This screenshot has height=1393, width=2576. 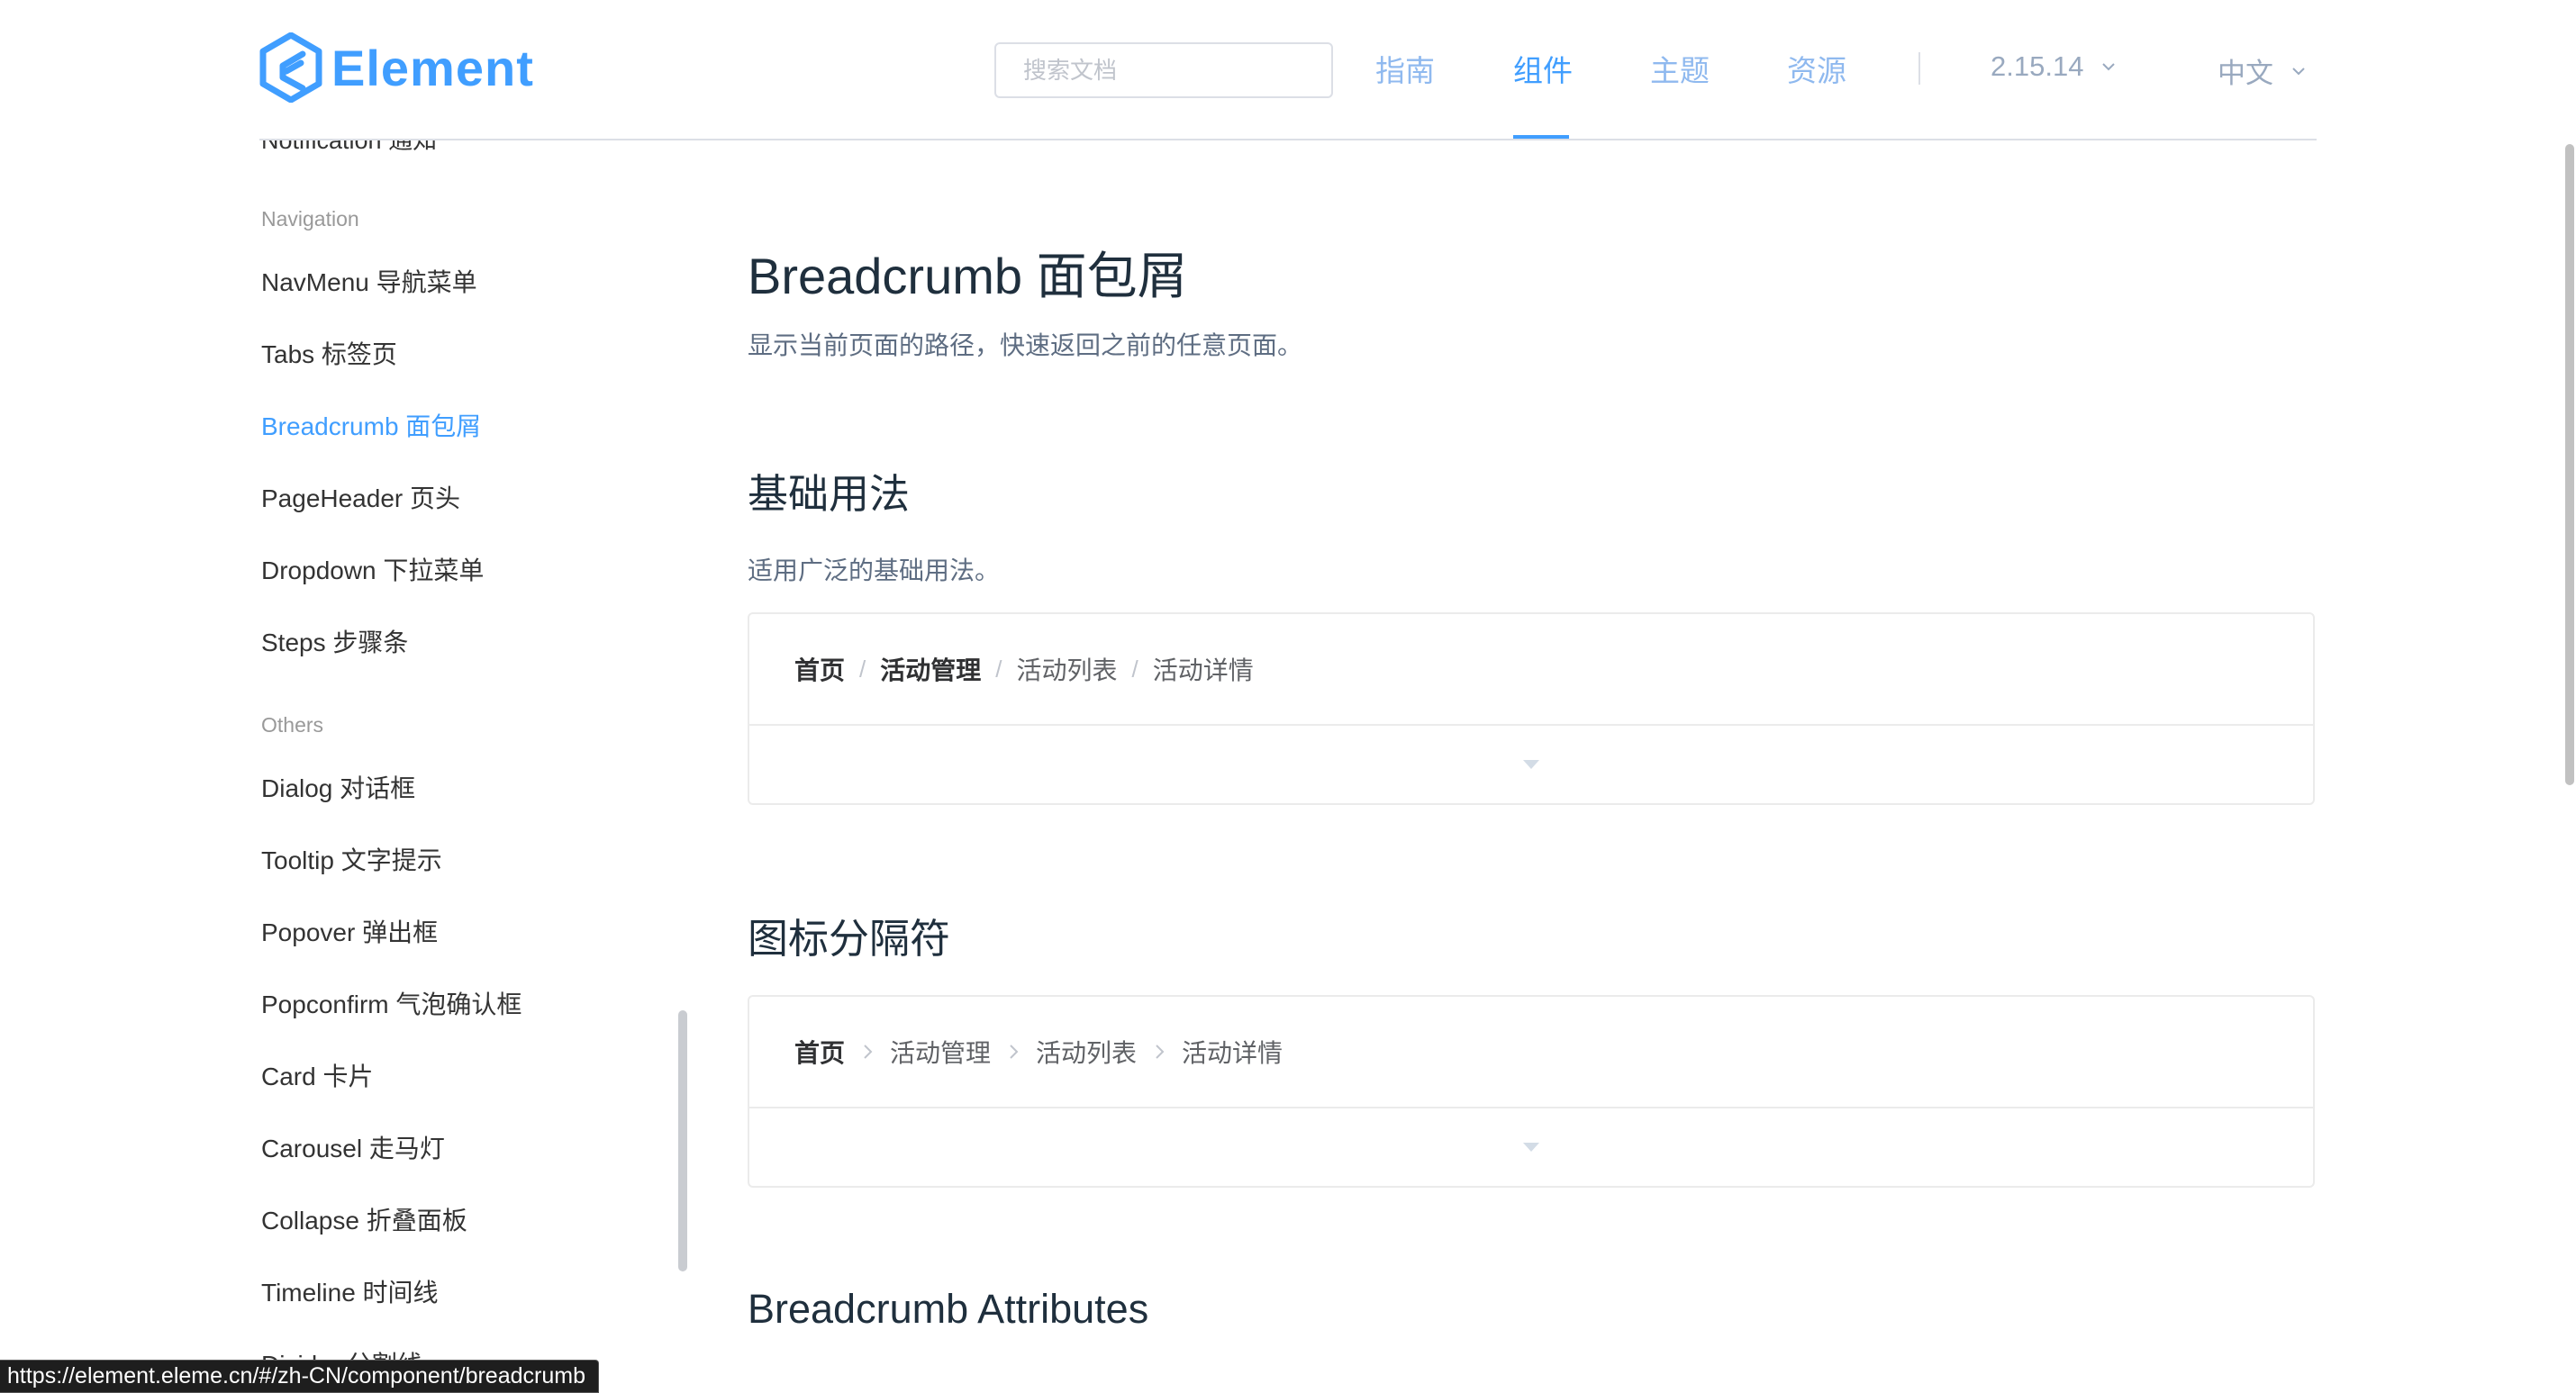 What do you see at coordinates (349, 148) in the screenshot?
I see `sidebar-item-notification: Notification 通知` at bounding box center [349, 148].